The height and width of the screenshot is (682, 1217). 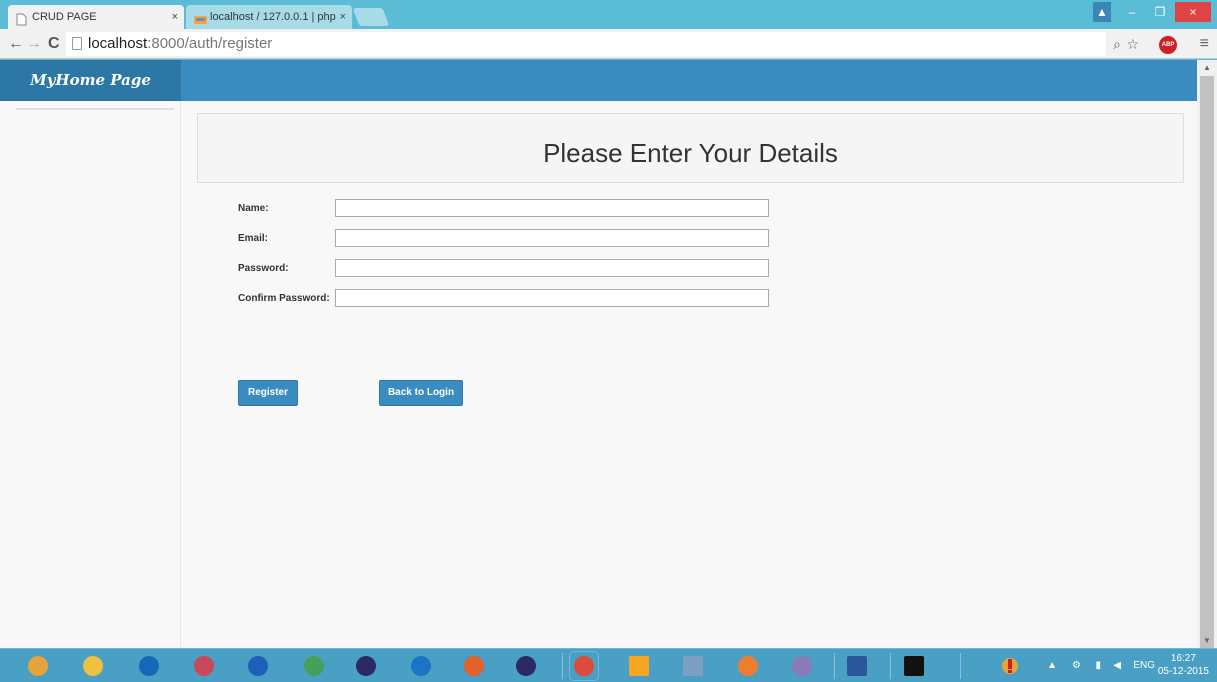 I want to click on firefox-icon-glyph, so click(x=474, y=666).